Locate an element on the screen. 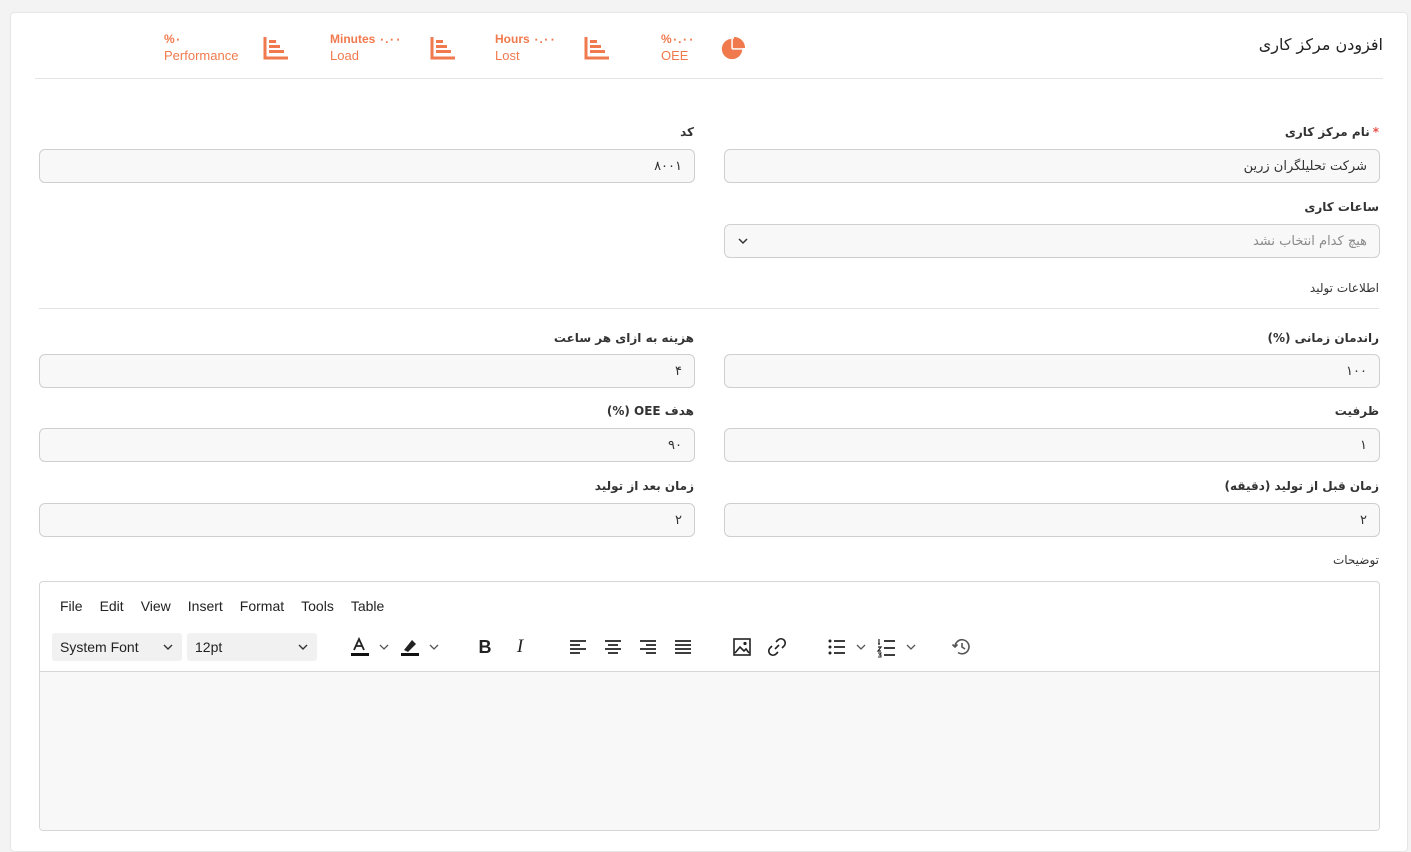  editor-toolbar: System Font 12pt B I is located at coordinates (712, 647).